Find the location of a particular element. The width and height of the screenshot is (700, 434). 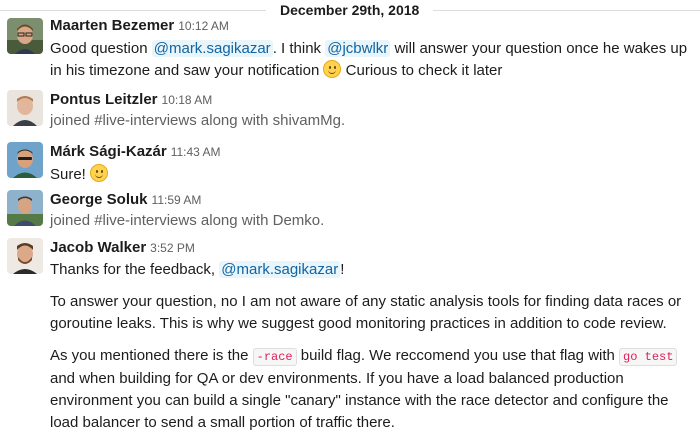

text-segment: Good question is located at coordinates (101, 48).